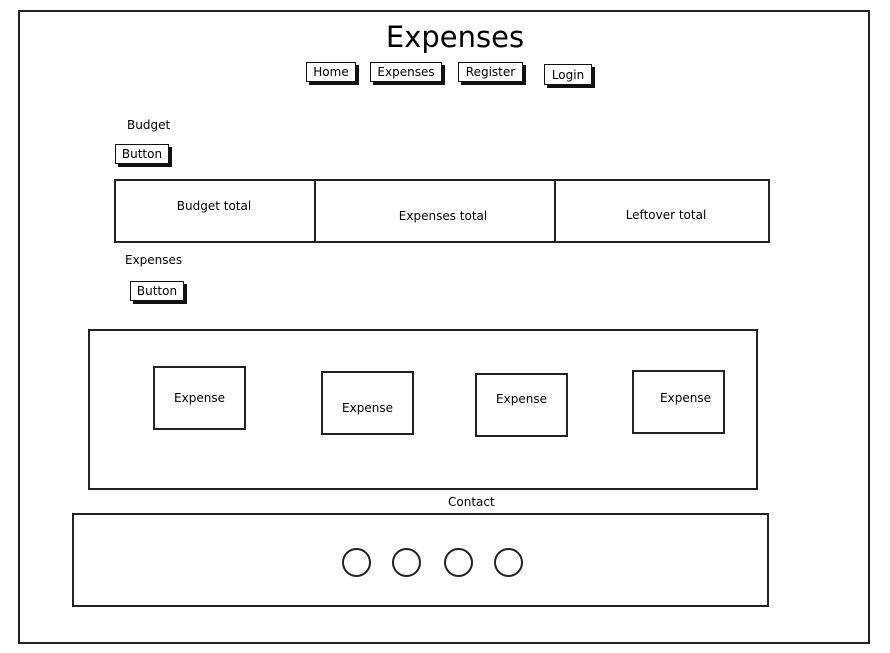 This screenshot has width=890, height=653. Describe the element at coordinates (455, 37) in the screenshot. I see `page-title: Expenses` at that location.